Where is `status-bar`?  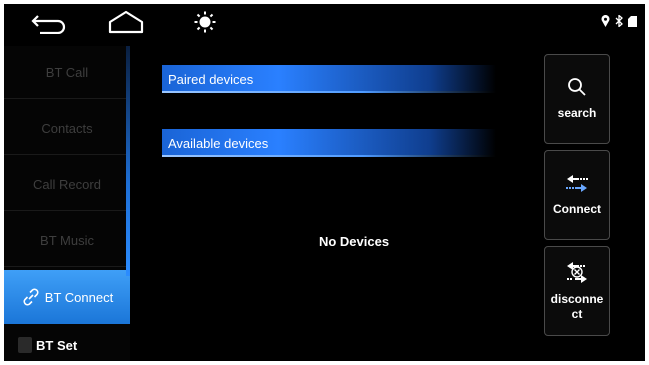
status-bar is located at coordinates (324, 22).